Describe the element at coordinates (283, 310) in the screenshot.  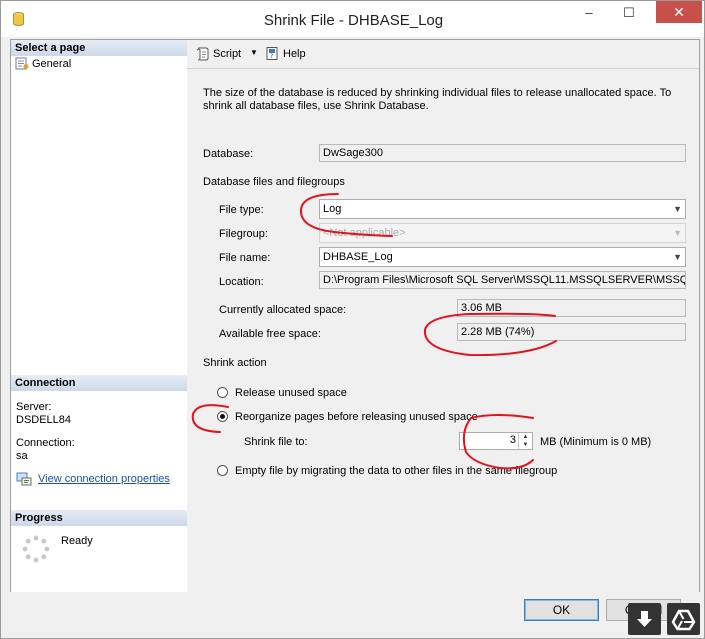
I see `allocated-space-label: Currently allocated space:` at that location.